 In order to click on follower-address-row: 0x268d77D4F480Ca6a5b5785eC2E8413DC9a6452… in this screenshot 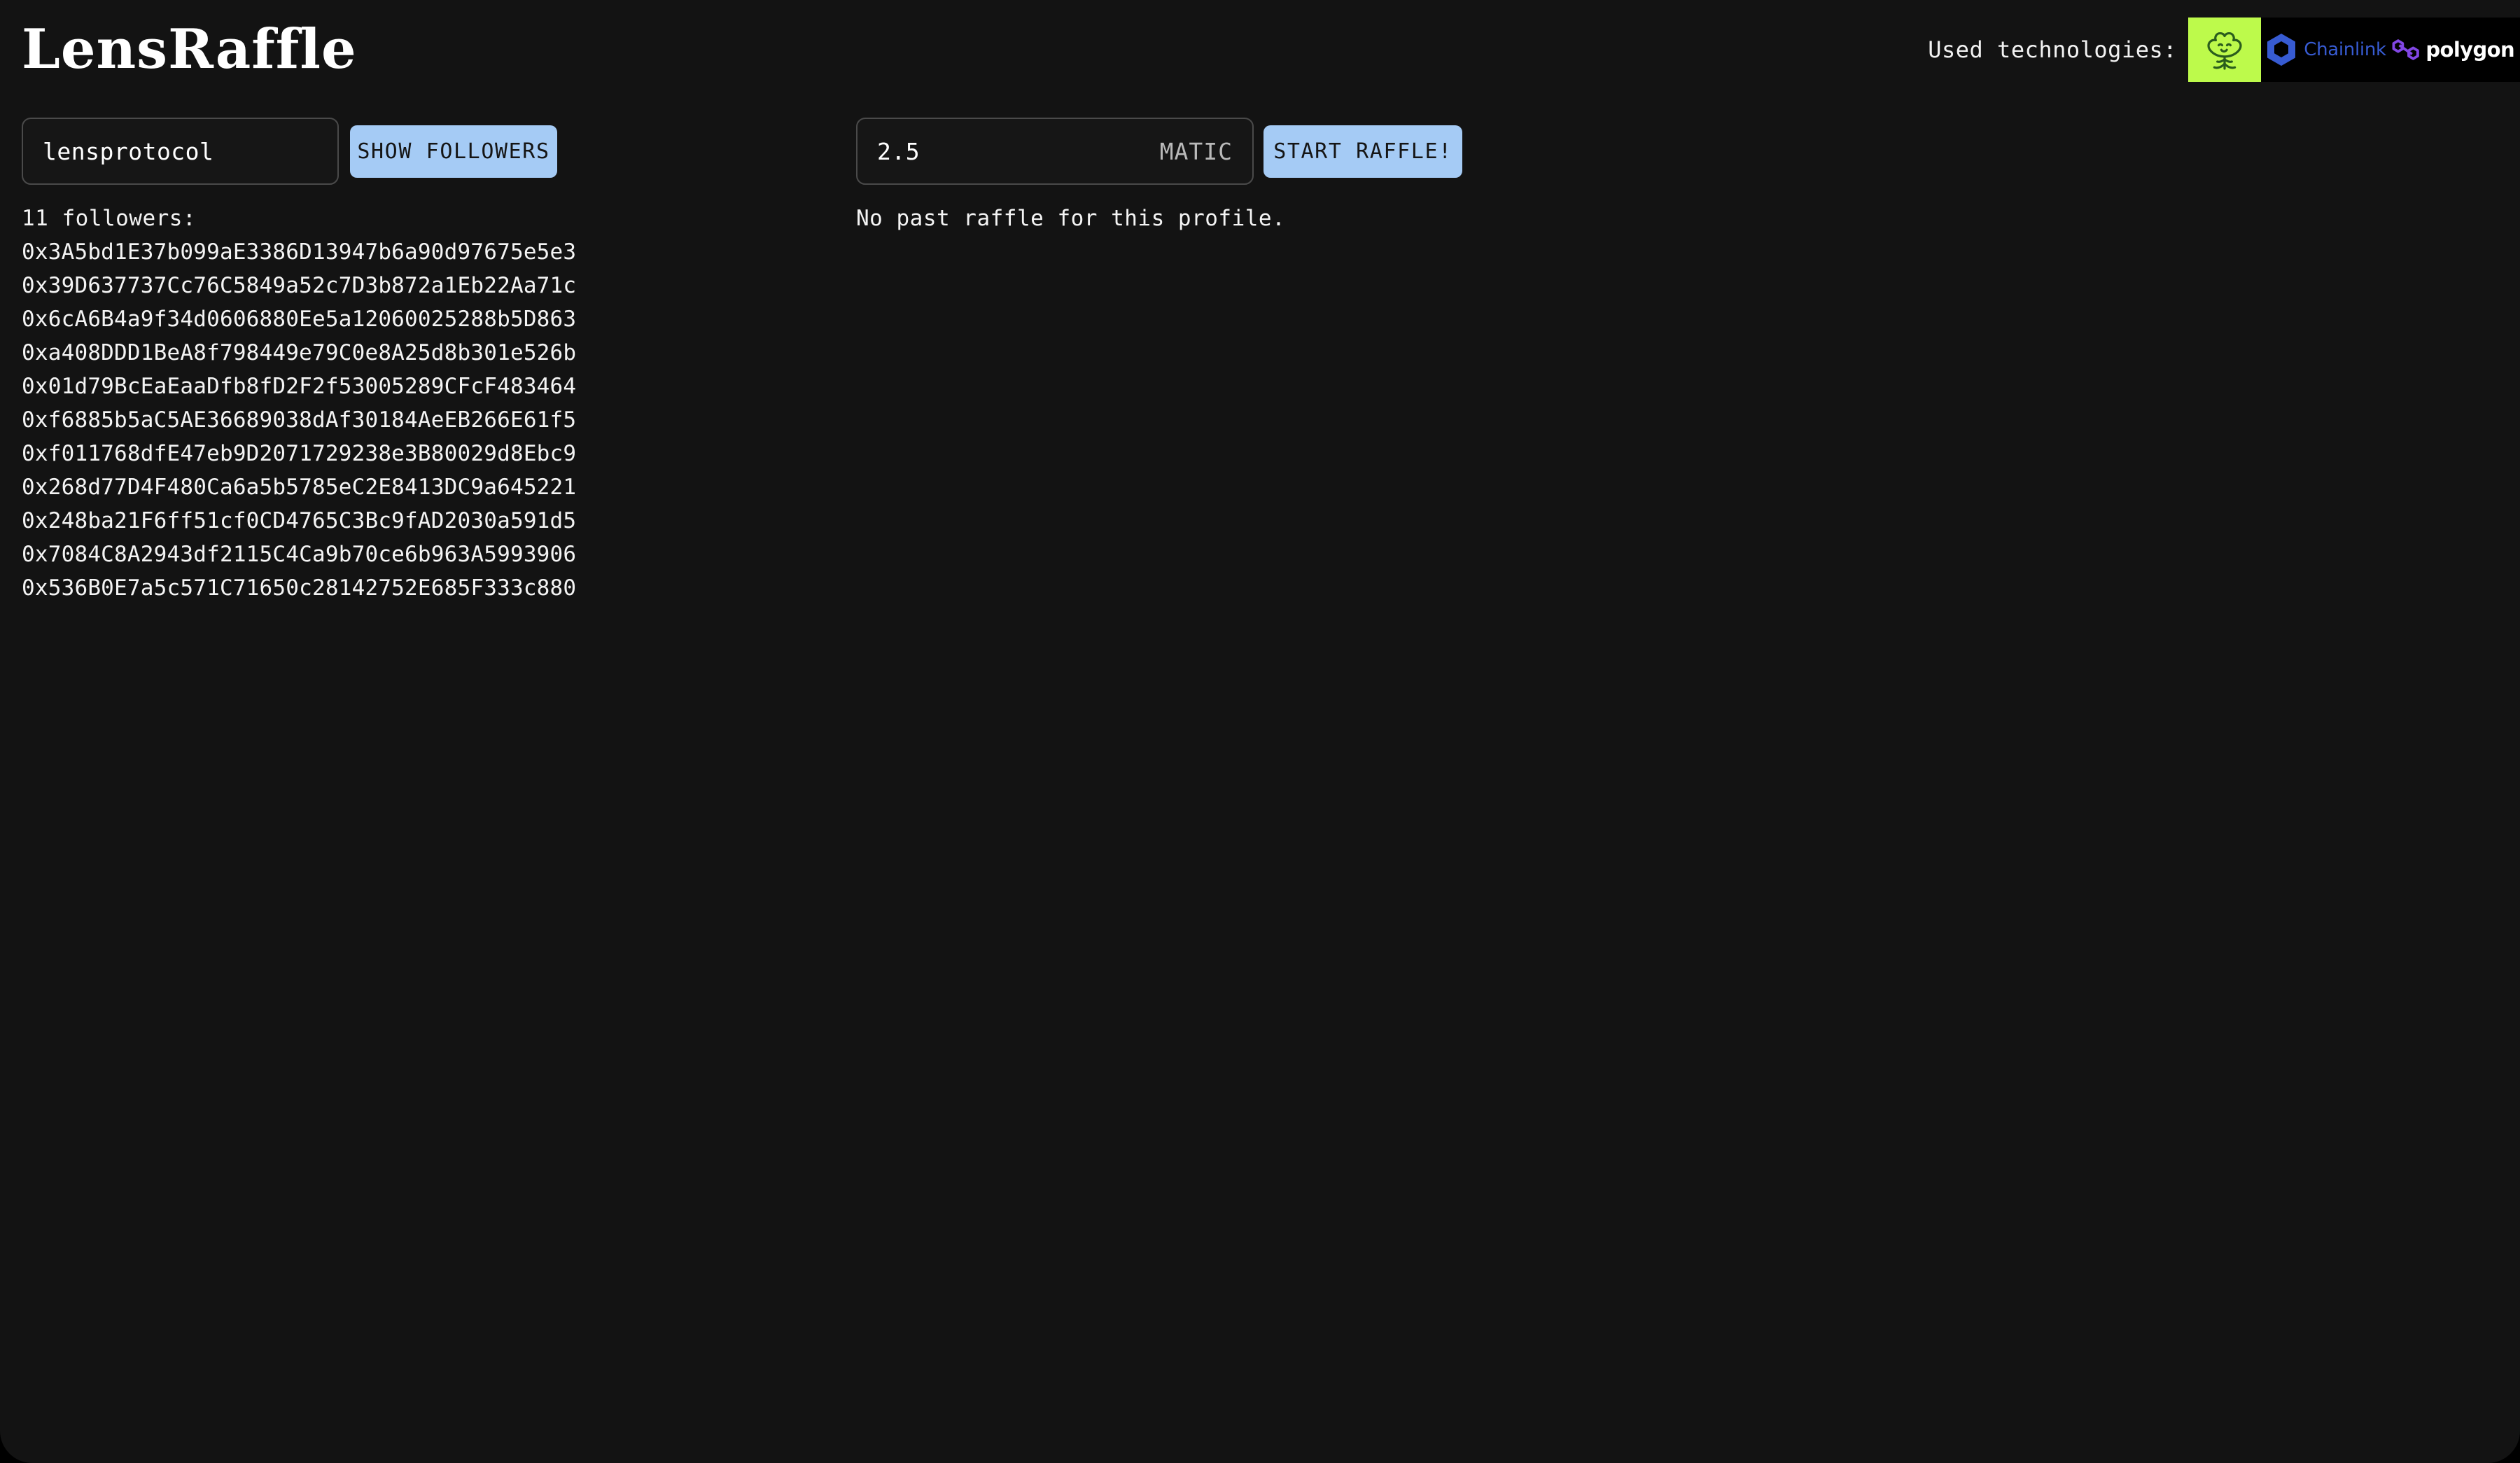, I will do `click(299, 487)`.